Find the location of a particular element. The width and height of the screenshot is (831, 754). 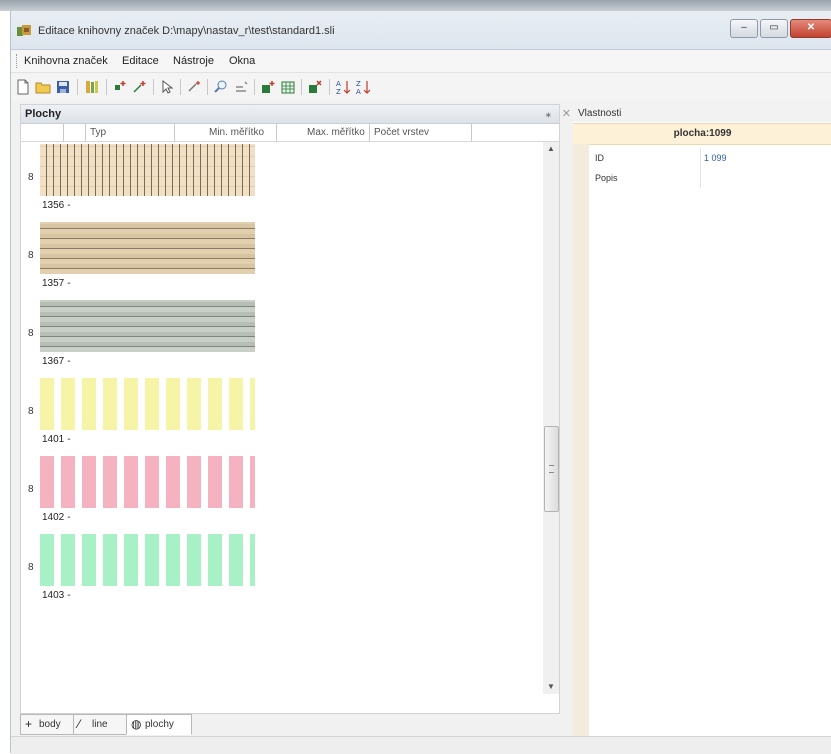

menu-nastroje: Nástroje is located at coordinates (193, 61).